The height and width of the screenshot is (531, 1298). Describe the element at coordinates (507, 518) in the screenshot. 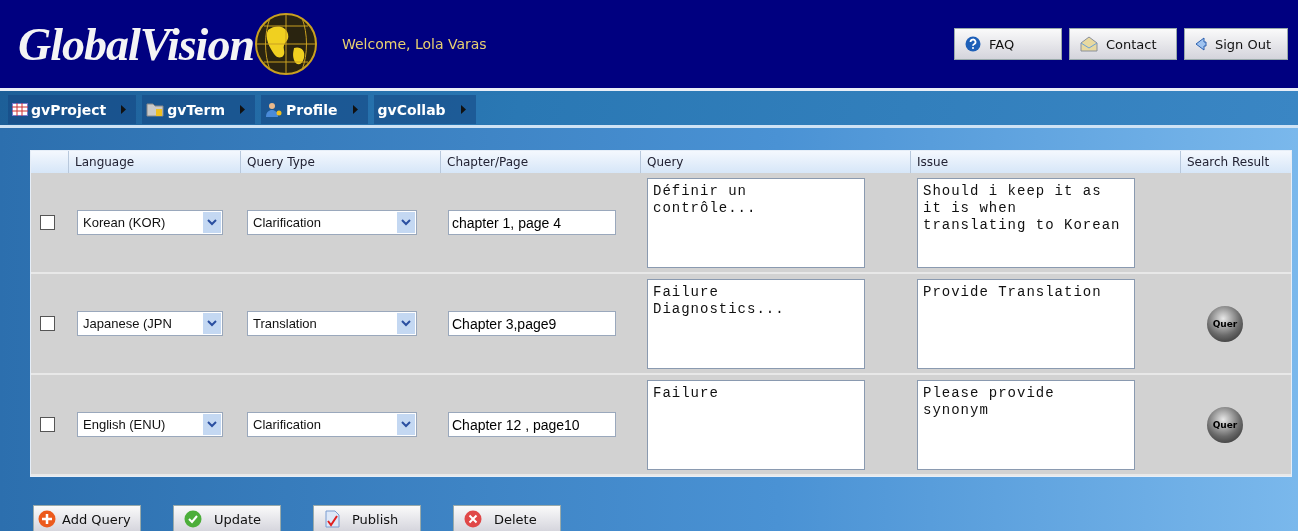

I see `delete-button: Delete` at that location.